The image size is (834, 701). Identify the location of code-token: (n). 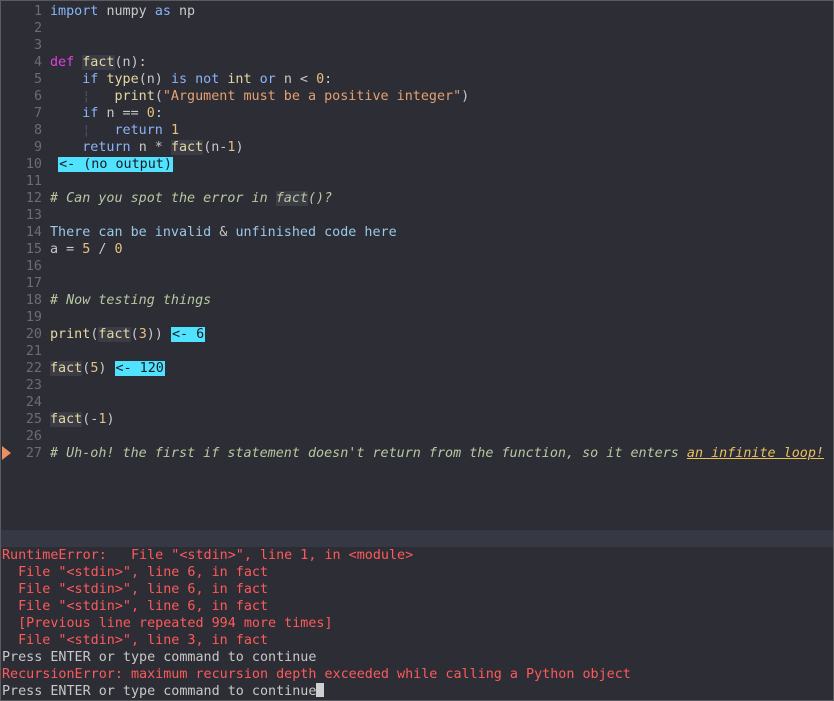
(154, 79).